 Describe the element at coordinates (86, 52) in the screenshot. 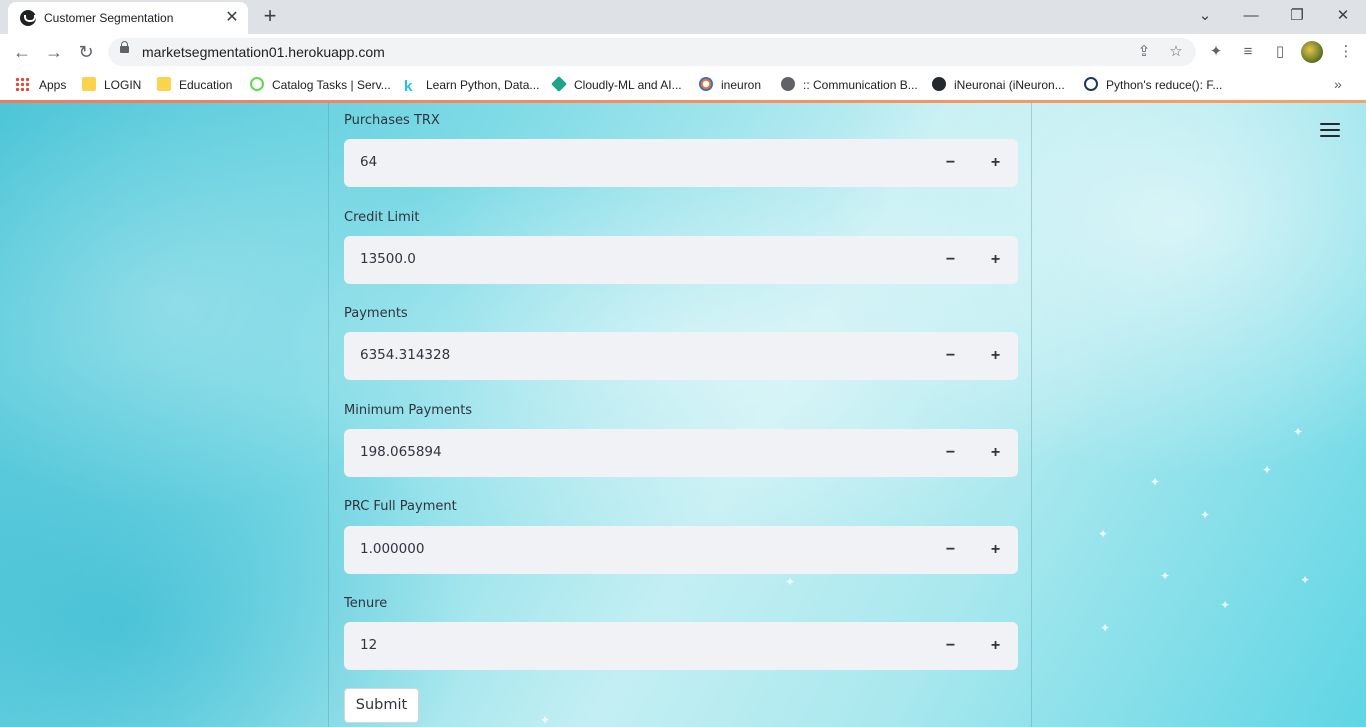

I see `reload-icon: ↻` at that location.